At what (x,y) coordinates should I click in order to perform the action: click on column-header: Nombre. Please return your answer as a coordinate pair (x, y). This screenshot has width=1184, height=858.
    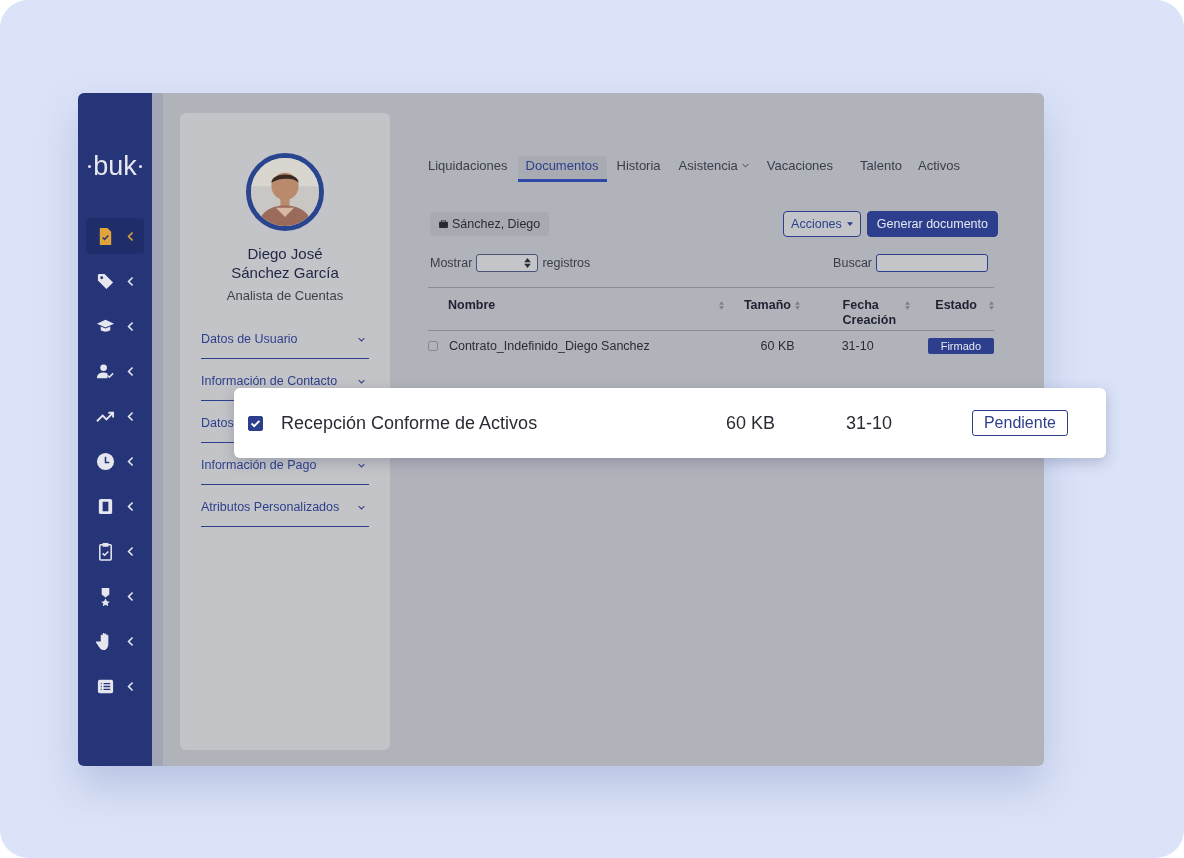
    Looking at the image, I should click on (472, 305).